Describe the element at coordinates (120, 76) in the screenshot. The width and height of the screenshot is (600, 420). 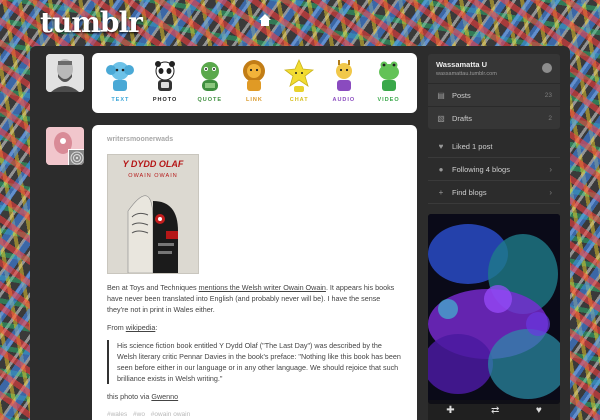
I see `elephant-icon` at that location.